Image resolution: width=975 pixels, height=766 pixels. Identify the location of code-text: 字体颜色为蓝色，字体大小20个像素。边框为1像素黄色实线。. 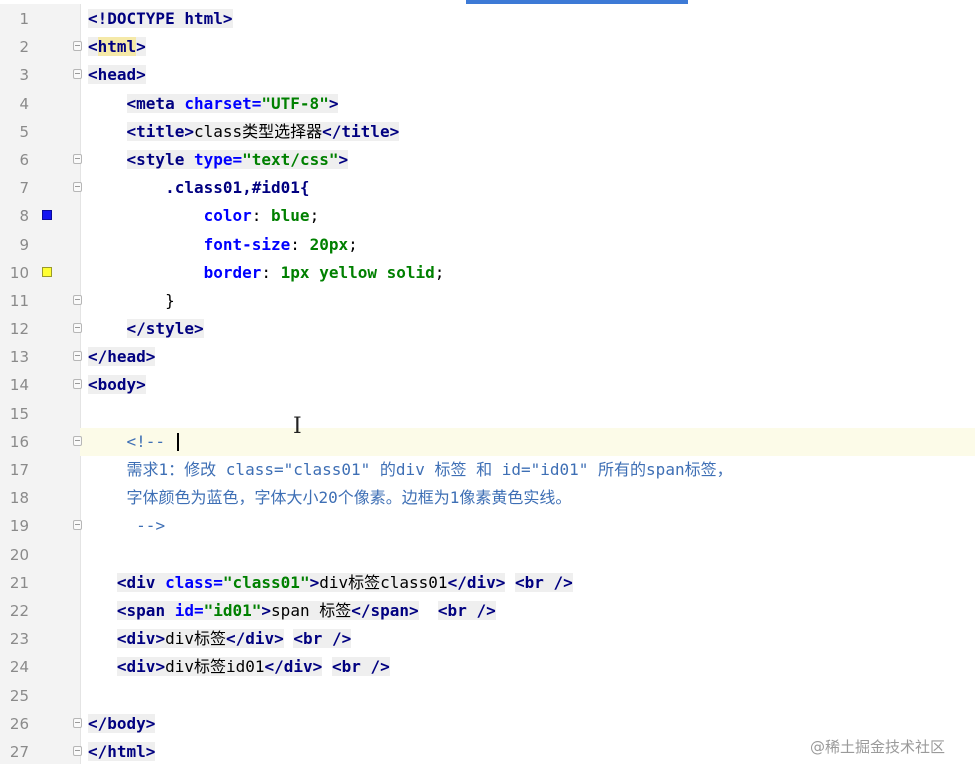
(330, 498).